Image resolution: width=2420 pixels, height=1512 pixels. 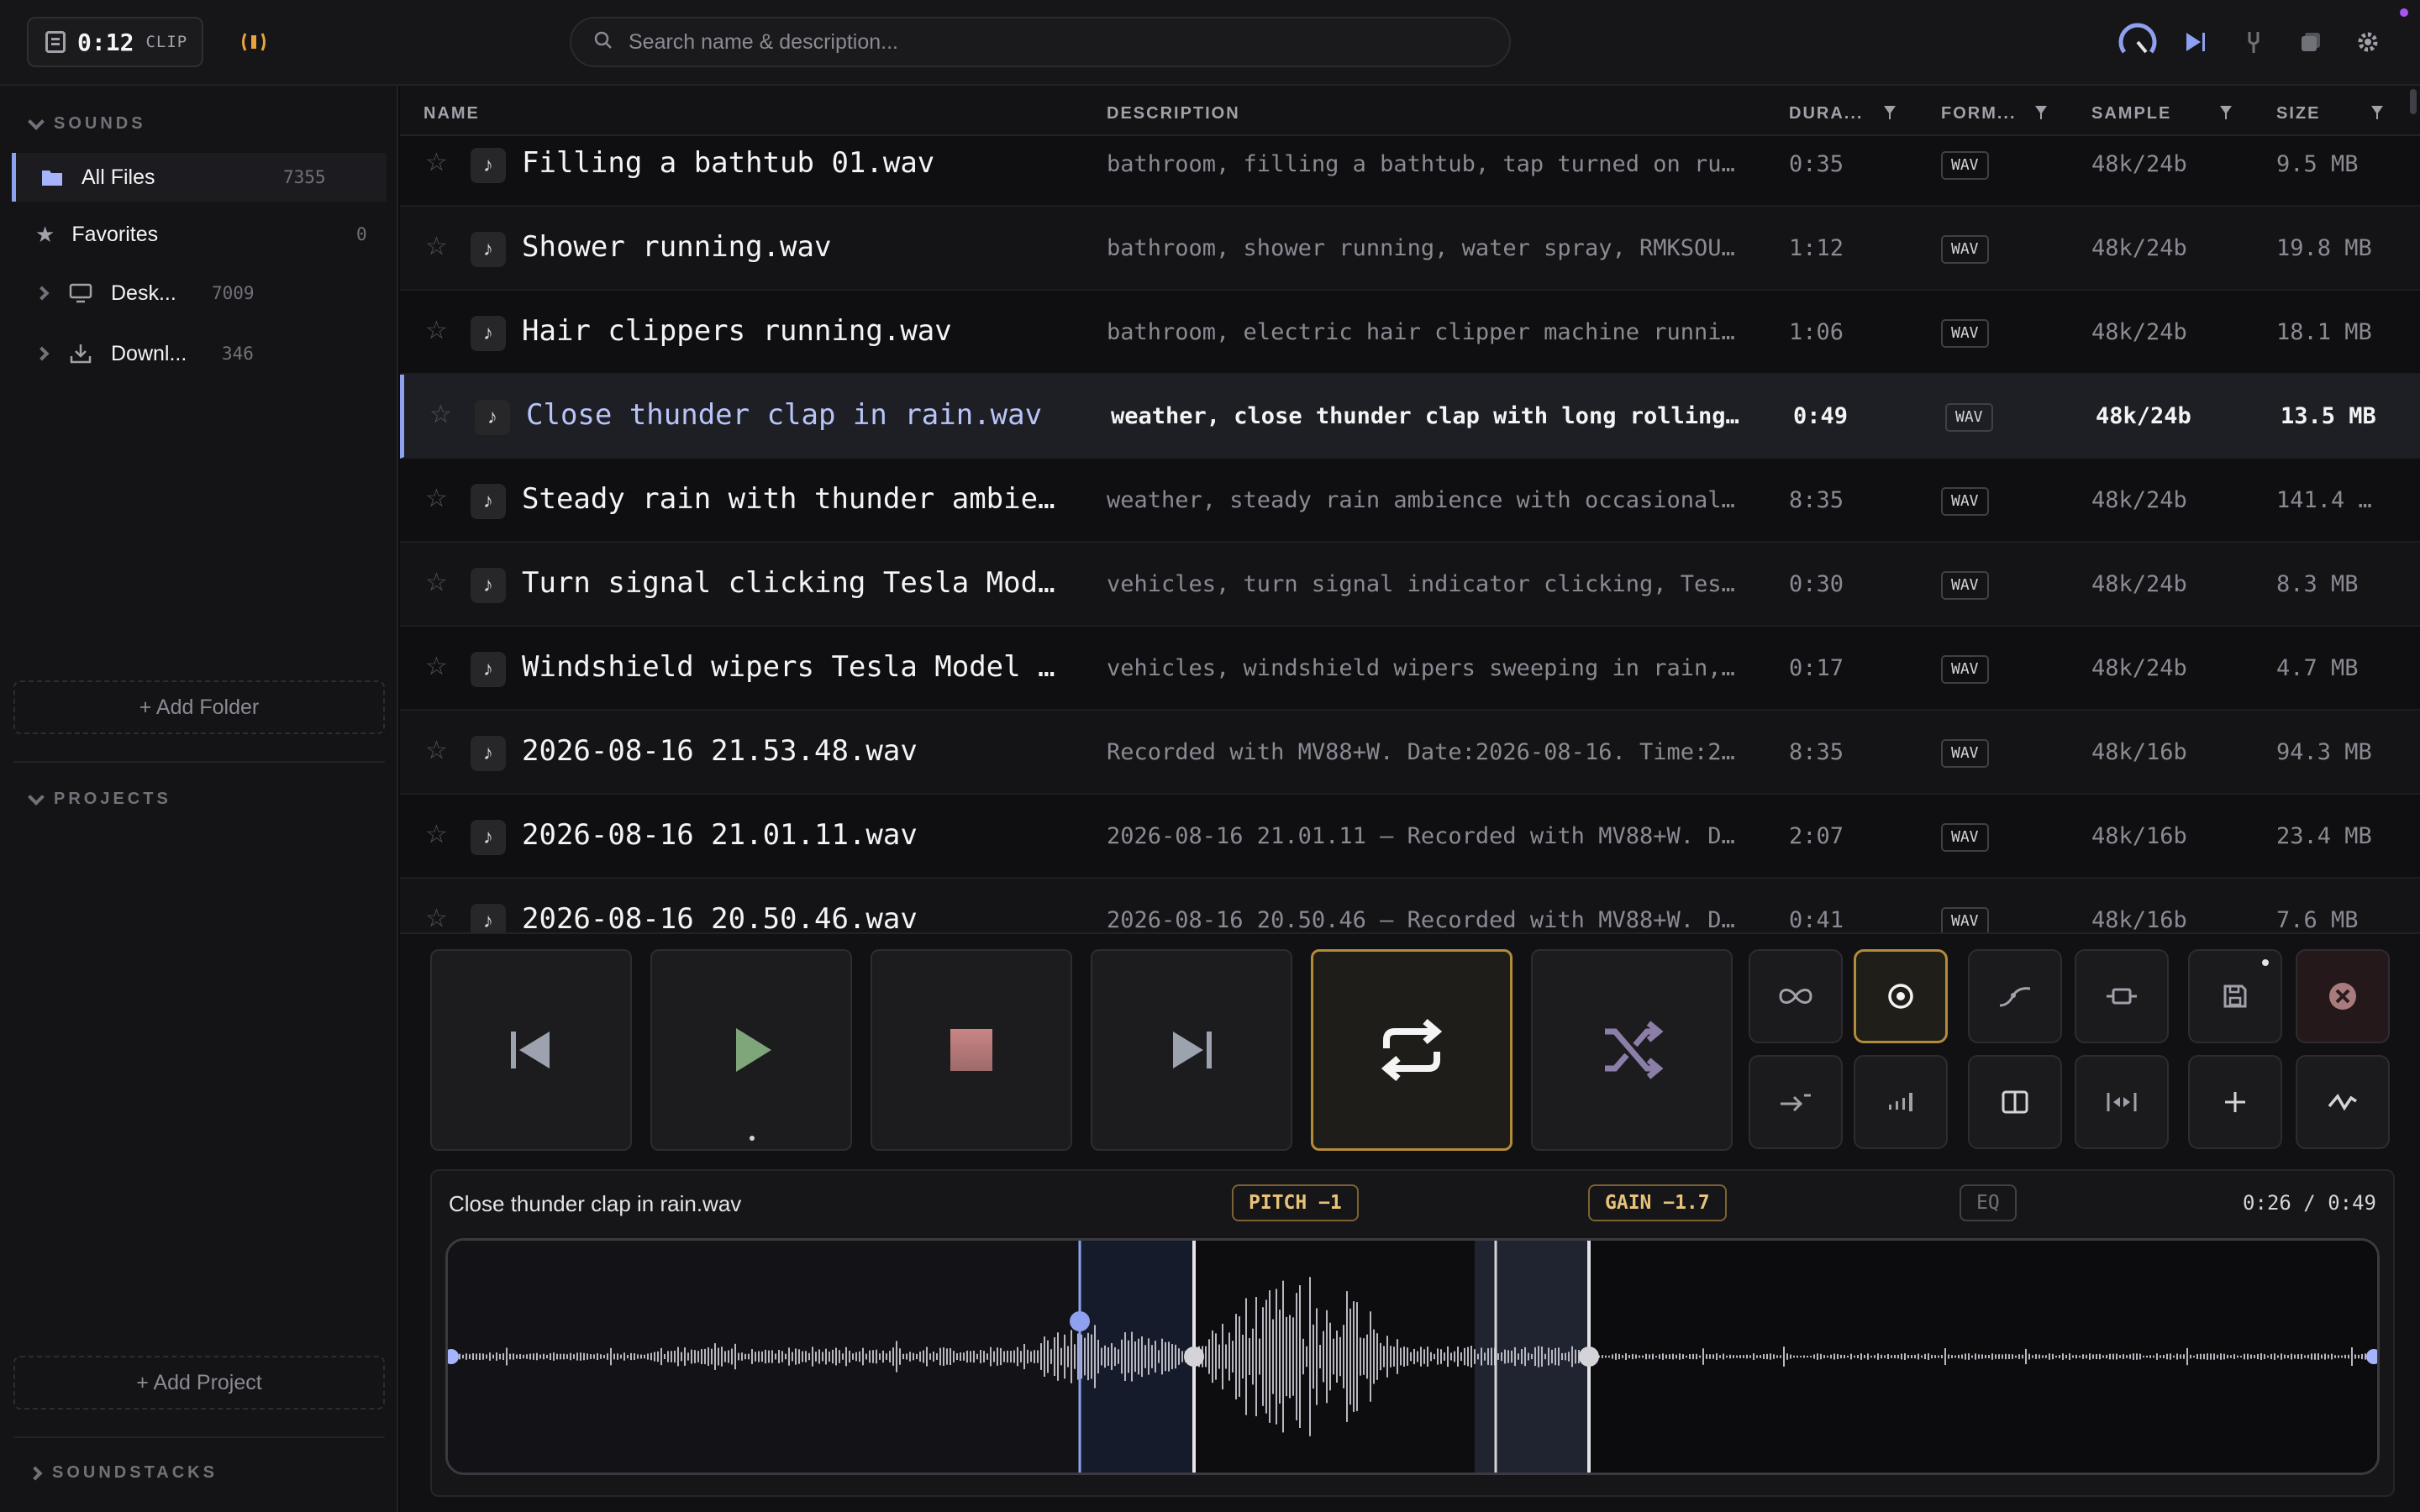 I want to click on close-circle-icon, so click(x=2343, y=996).